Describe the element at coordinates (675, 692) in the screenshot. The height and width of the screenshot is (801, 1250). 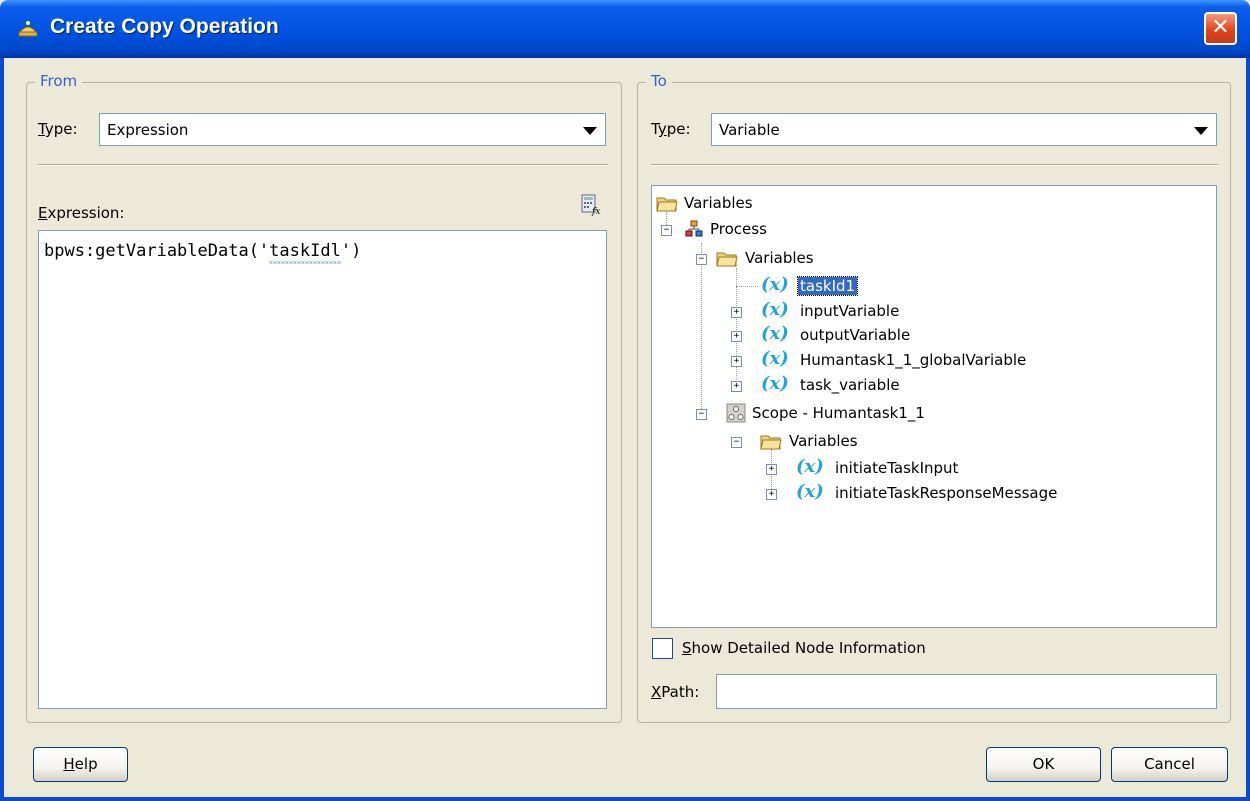
I see `xpath-label: XPath:` at that location.